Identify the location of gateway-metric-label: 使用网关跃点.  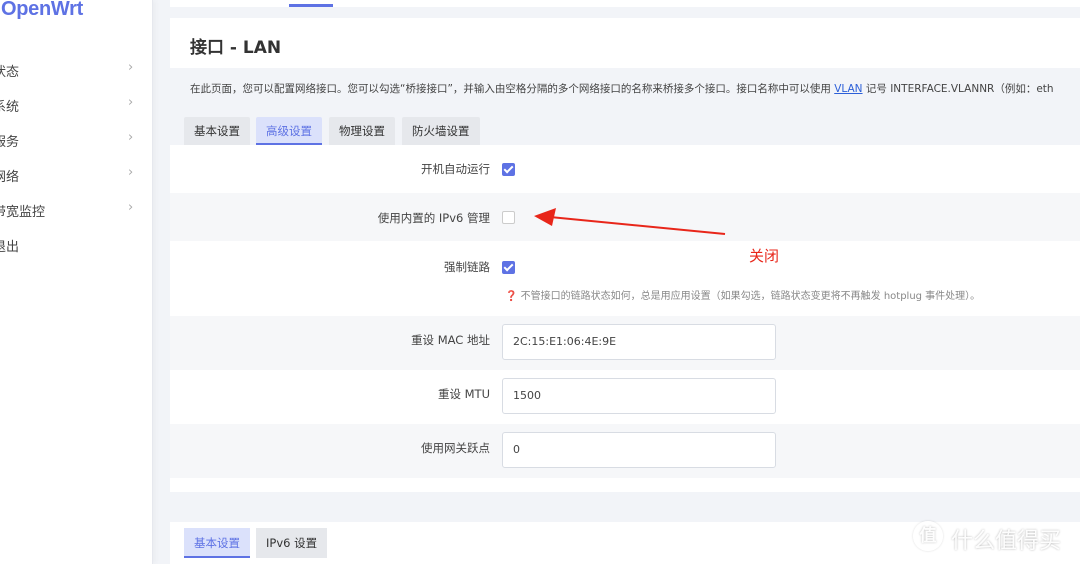
(455, 448).